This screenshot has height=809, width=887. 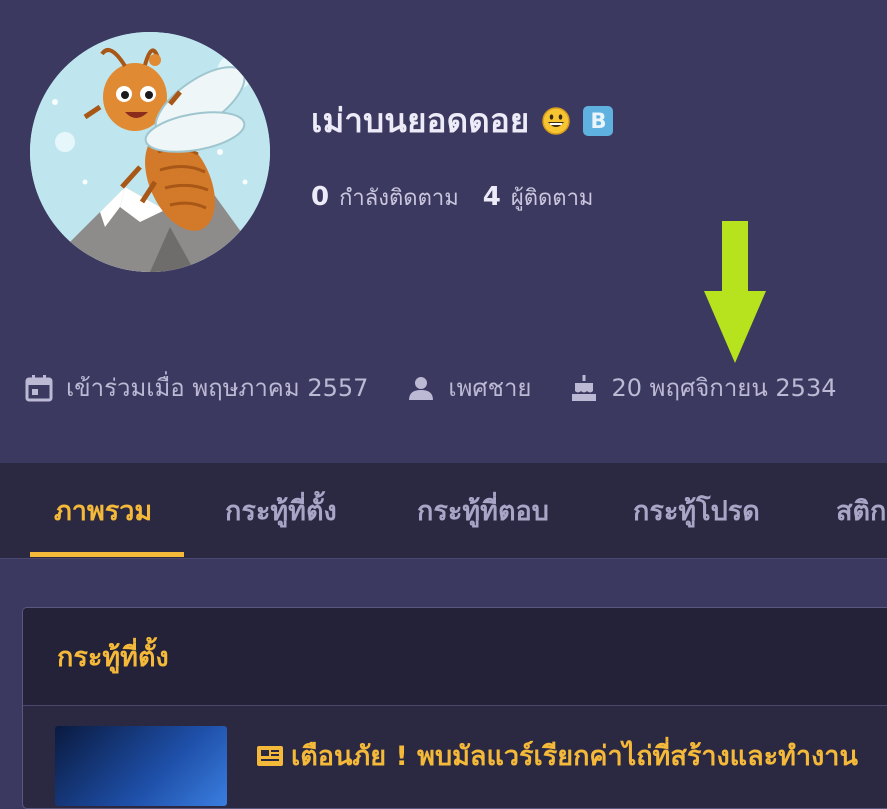 I want to click on active-tab-indicator, so click(x=107, y=554).